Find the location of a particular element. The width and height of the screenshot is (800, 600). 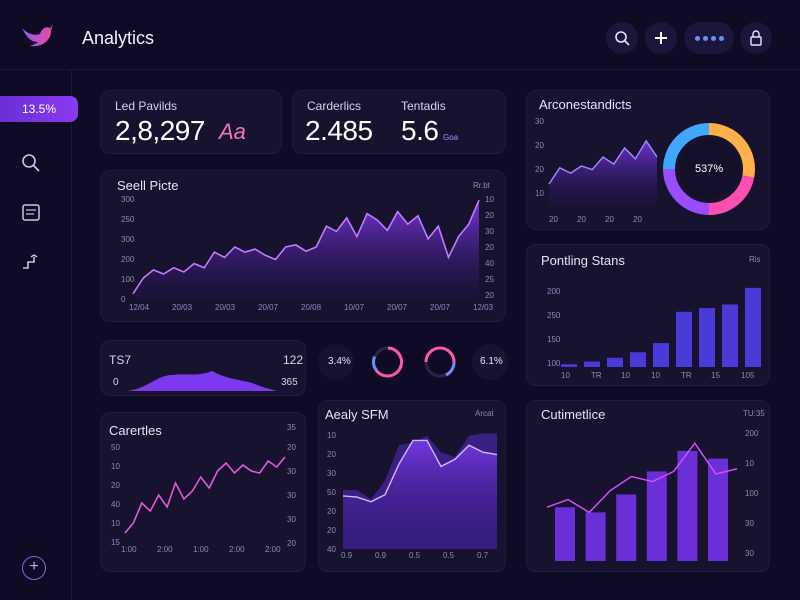

app-title: Analytics is located at coordinates (118, 38).